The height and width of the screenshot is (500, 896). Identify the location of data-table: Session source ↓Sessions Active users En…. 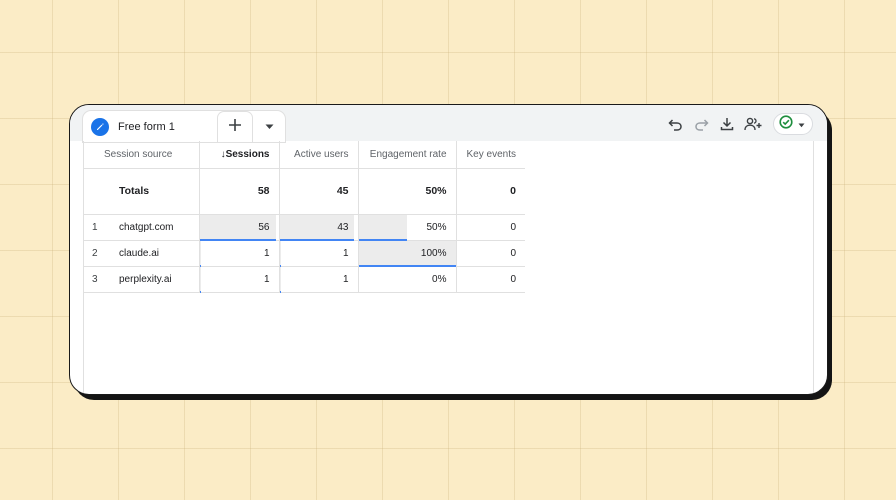
(304, 217).